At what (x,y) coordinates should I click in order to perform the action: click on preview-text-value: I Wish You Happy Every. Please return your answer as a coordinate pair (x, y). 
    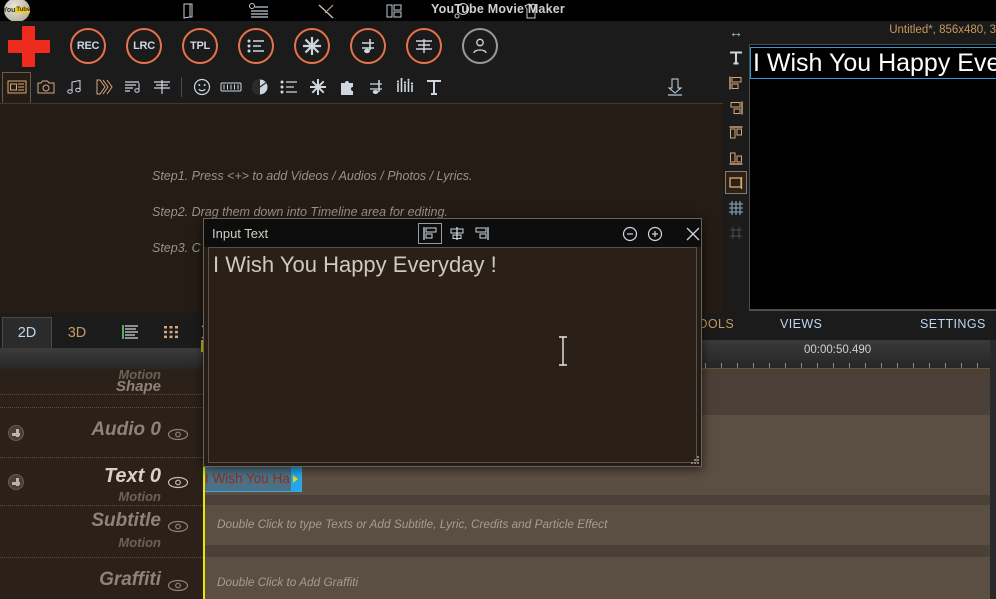
    Looking at the image, I should click on (874, 63).